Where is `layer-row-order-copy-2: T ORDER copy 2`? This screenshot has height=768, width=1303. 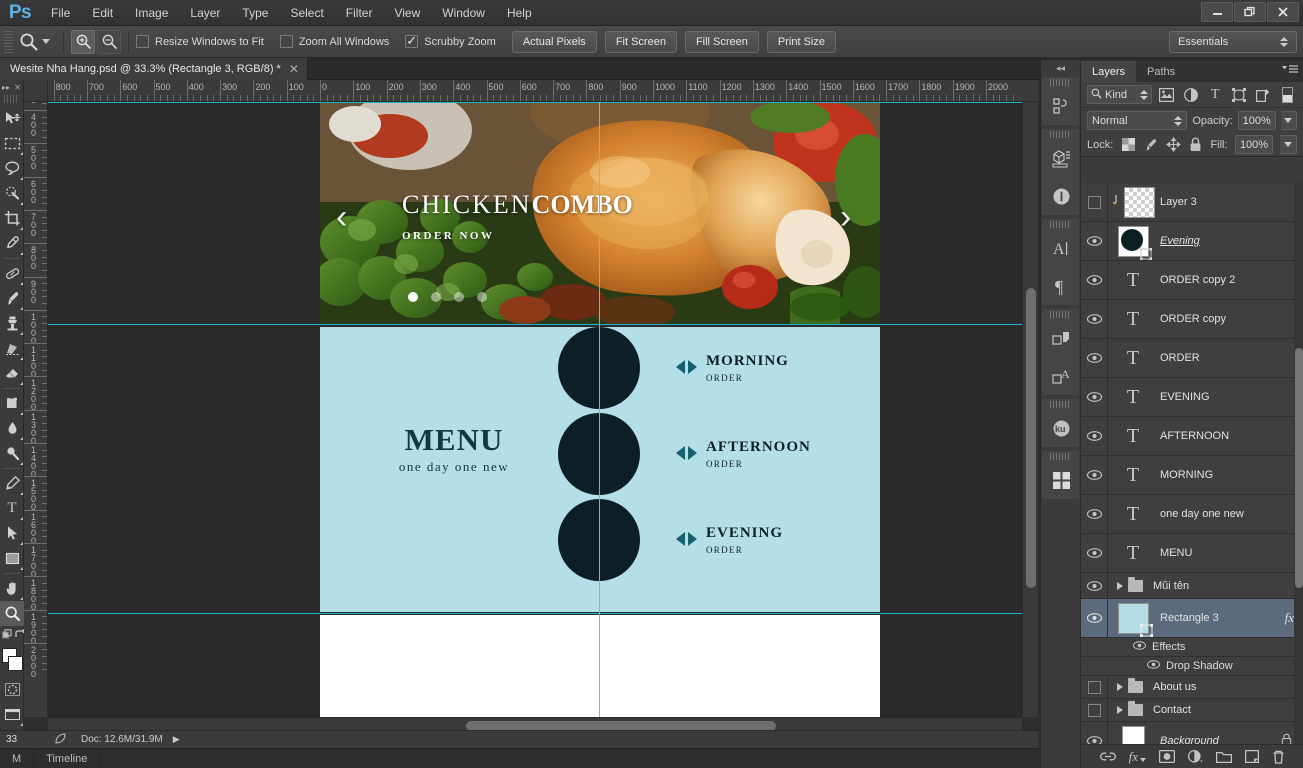 layer-row-order-copy-2: T ORDER copy 2 is located at coordinates (1192, 280).